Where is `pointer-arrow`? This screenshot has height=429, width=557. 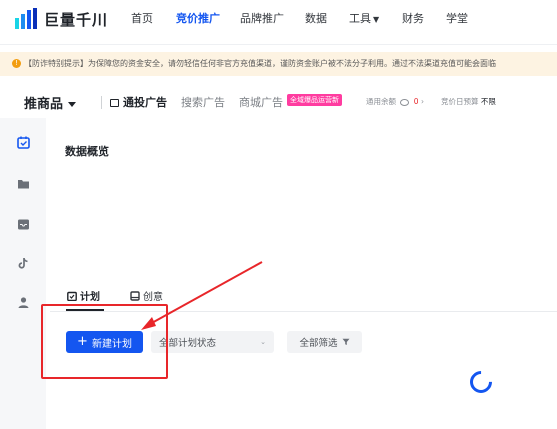 pointer-arrow is located at coordinates (202, 295).